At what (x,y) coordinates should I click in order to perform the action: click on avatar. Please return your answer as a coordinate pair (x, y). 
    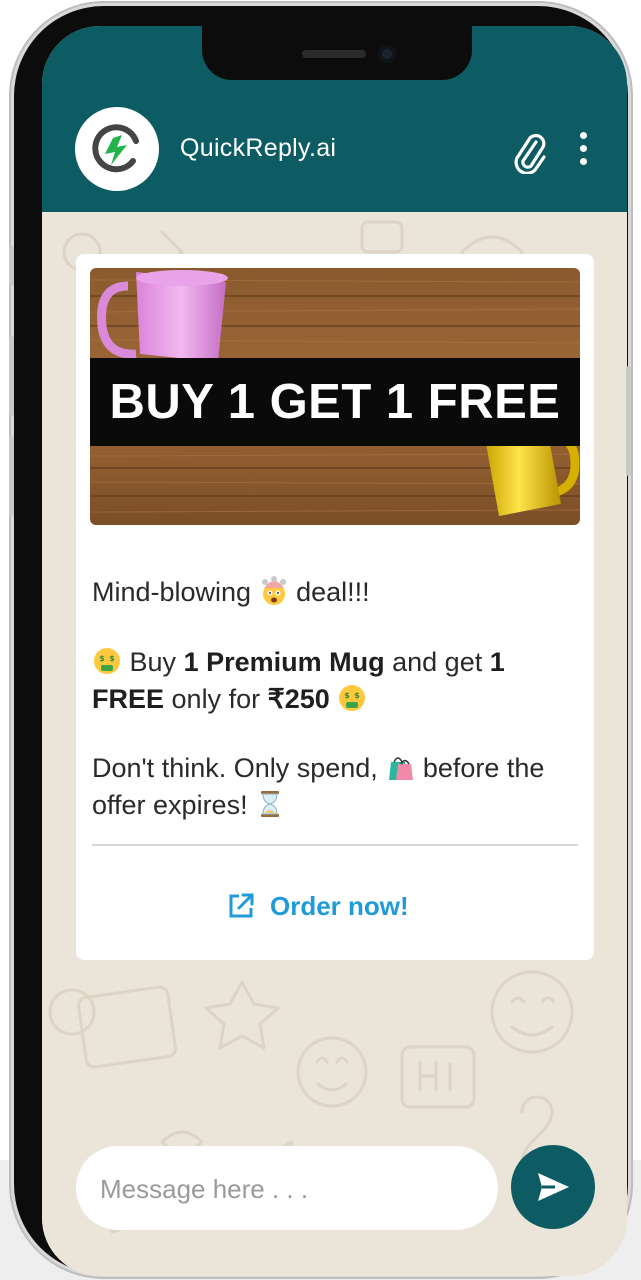
    Looking at the image, I should click on (117, 149).